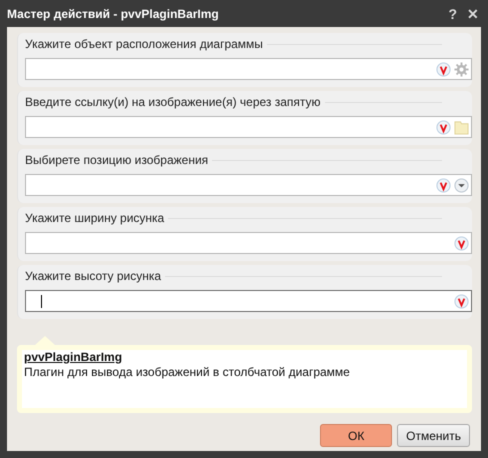 This screenshot has height=458, width=488. Describe the element at coordinates (187, 372) in the screenshot. I see `description-text: Плагин для вывода изображений в столбчатой диаграмме` at that location.